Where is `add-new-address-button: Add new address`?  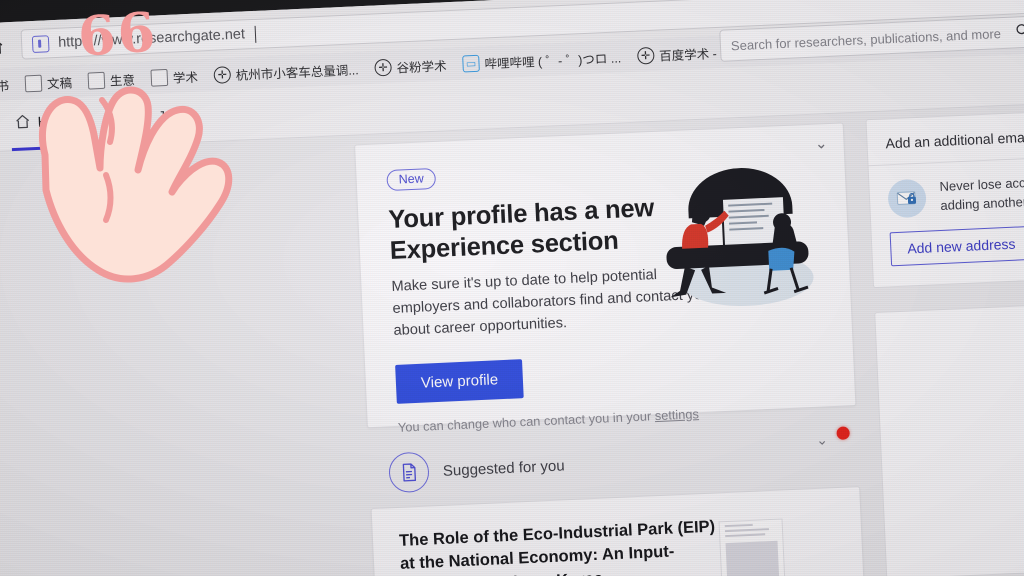
add-new-address-button: Add new address is located at coordinates (956, 246).